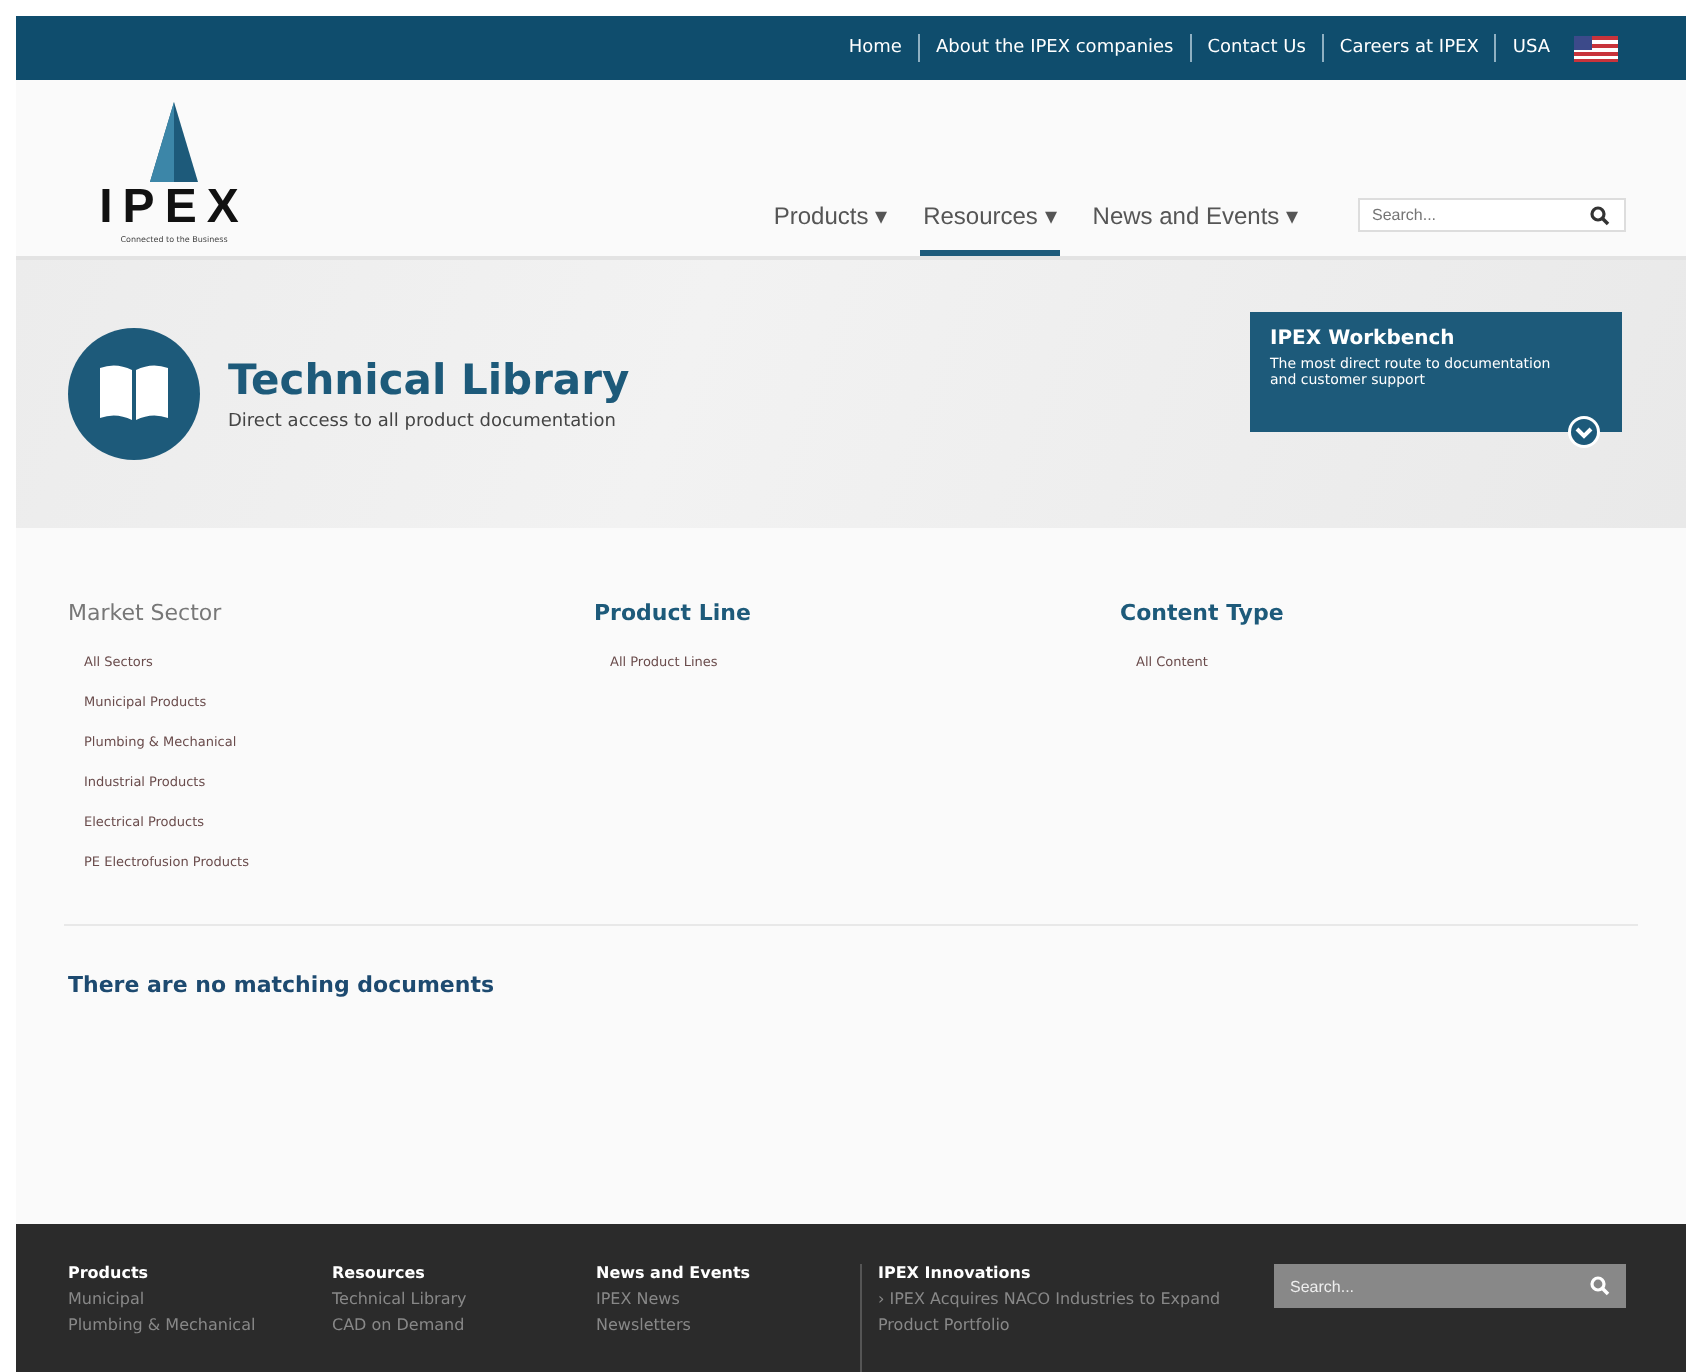 The height and width of the screenshot is (1372, 1702). I want to click on footer-link: IPEX News, so click(638, 1299).